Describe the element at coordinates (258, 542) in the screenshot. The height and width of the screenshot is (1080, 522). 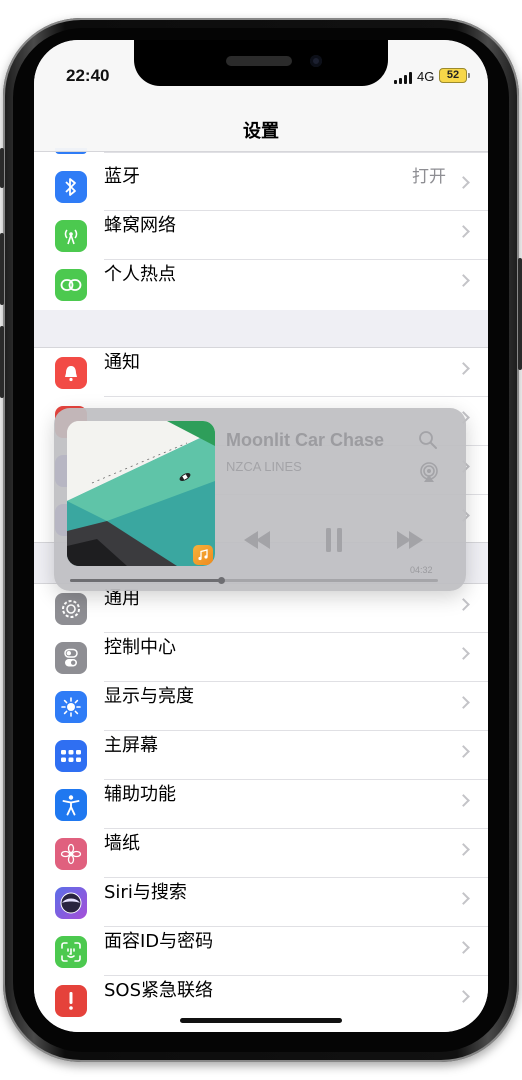
I see `previous-track-button` at that location.